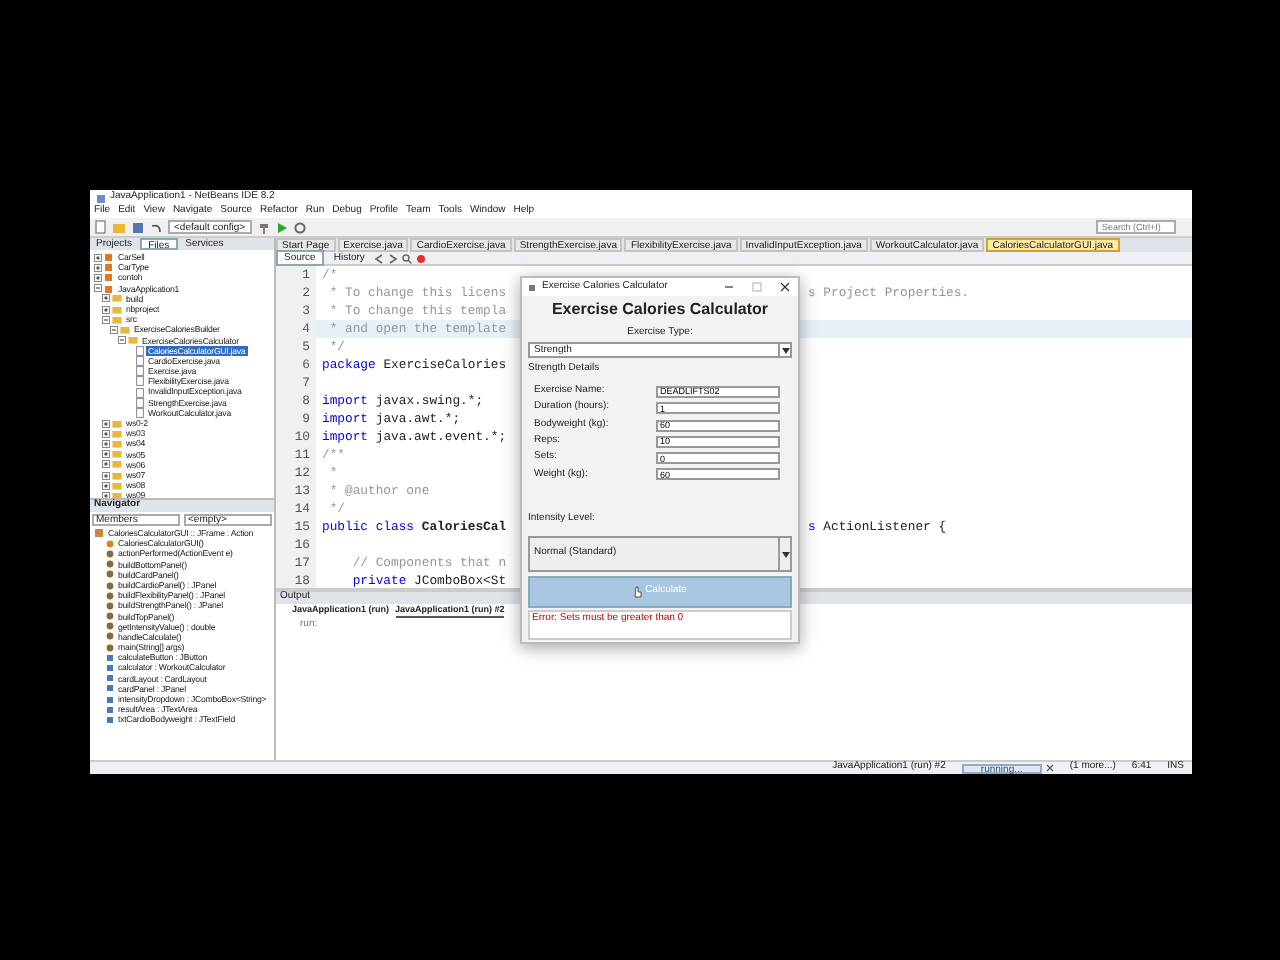  I want to click on minimize-icon, so click(729, 286).